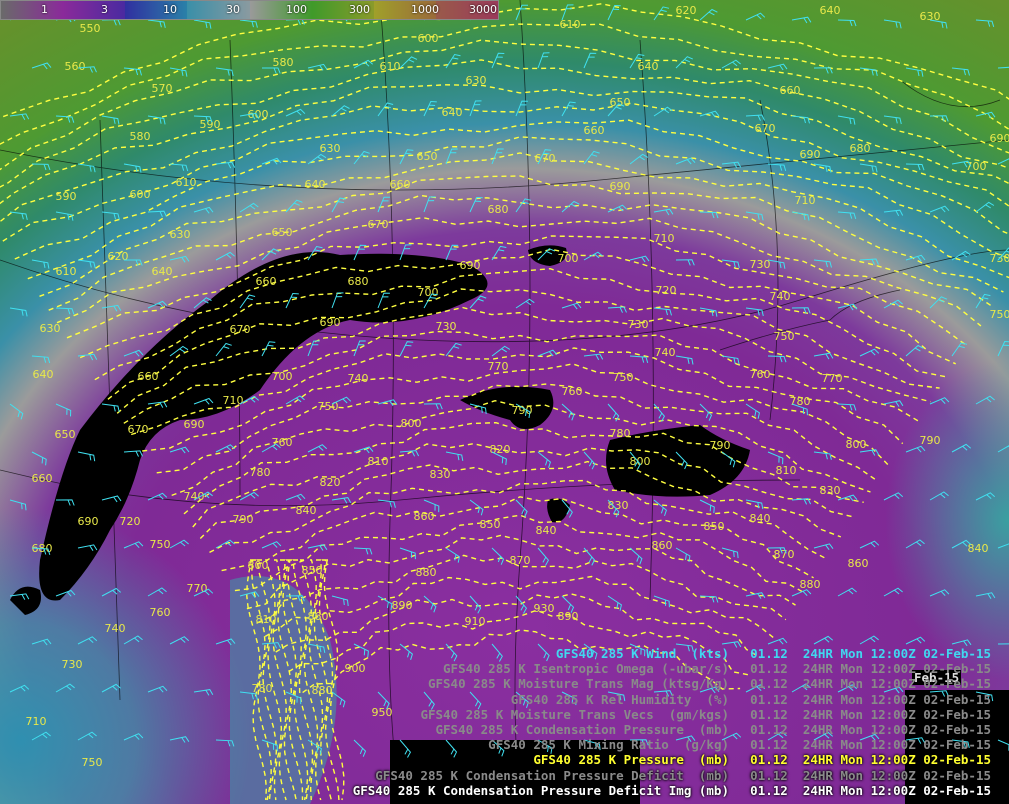 This screenshot has height=804, width=1009. I want to click on colorbar-segment, so click(32, 10).